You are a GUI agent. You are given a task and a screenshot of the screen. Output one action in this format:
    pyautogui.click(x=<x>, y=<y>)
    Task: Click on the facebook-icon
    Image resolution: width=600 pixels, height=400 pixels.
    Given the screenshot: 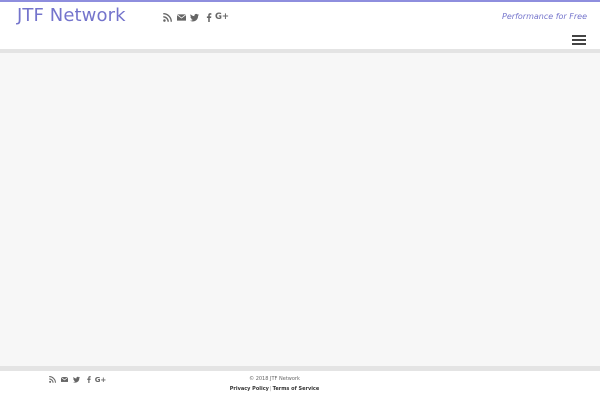 What is the action you would take?
    pyautogui.click(x=208, y=17)
    